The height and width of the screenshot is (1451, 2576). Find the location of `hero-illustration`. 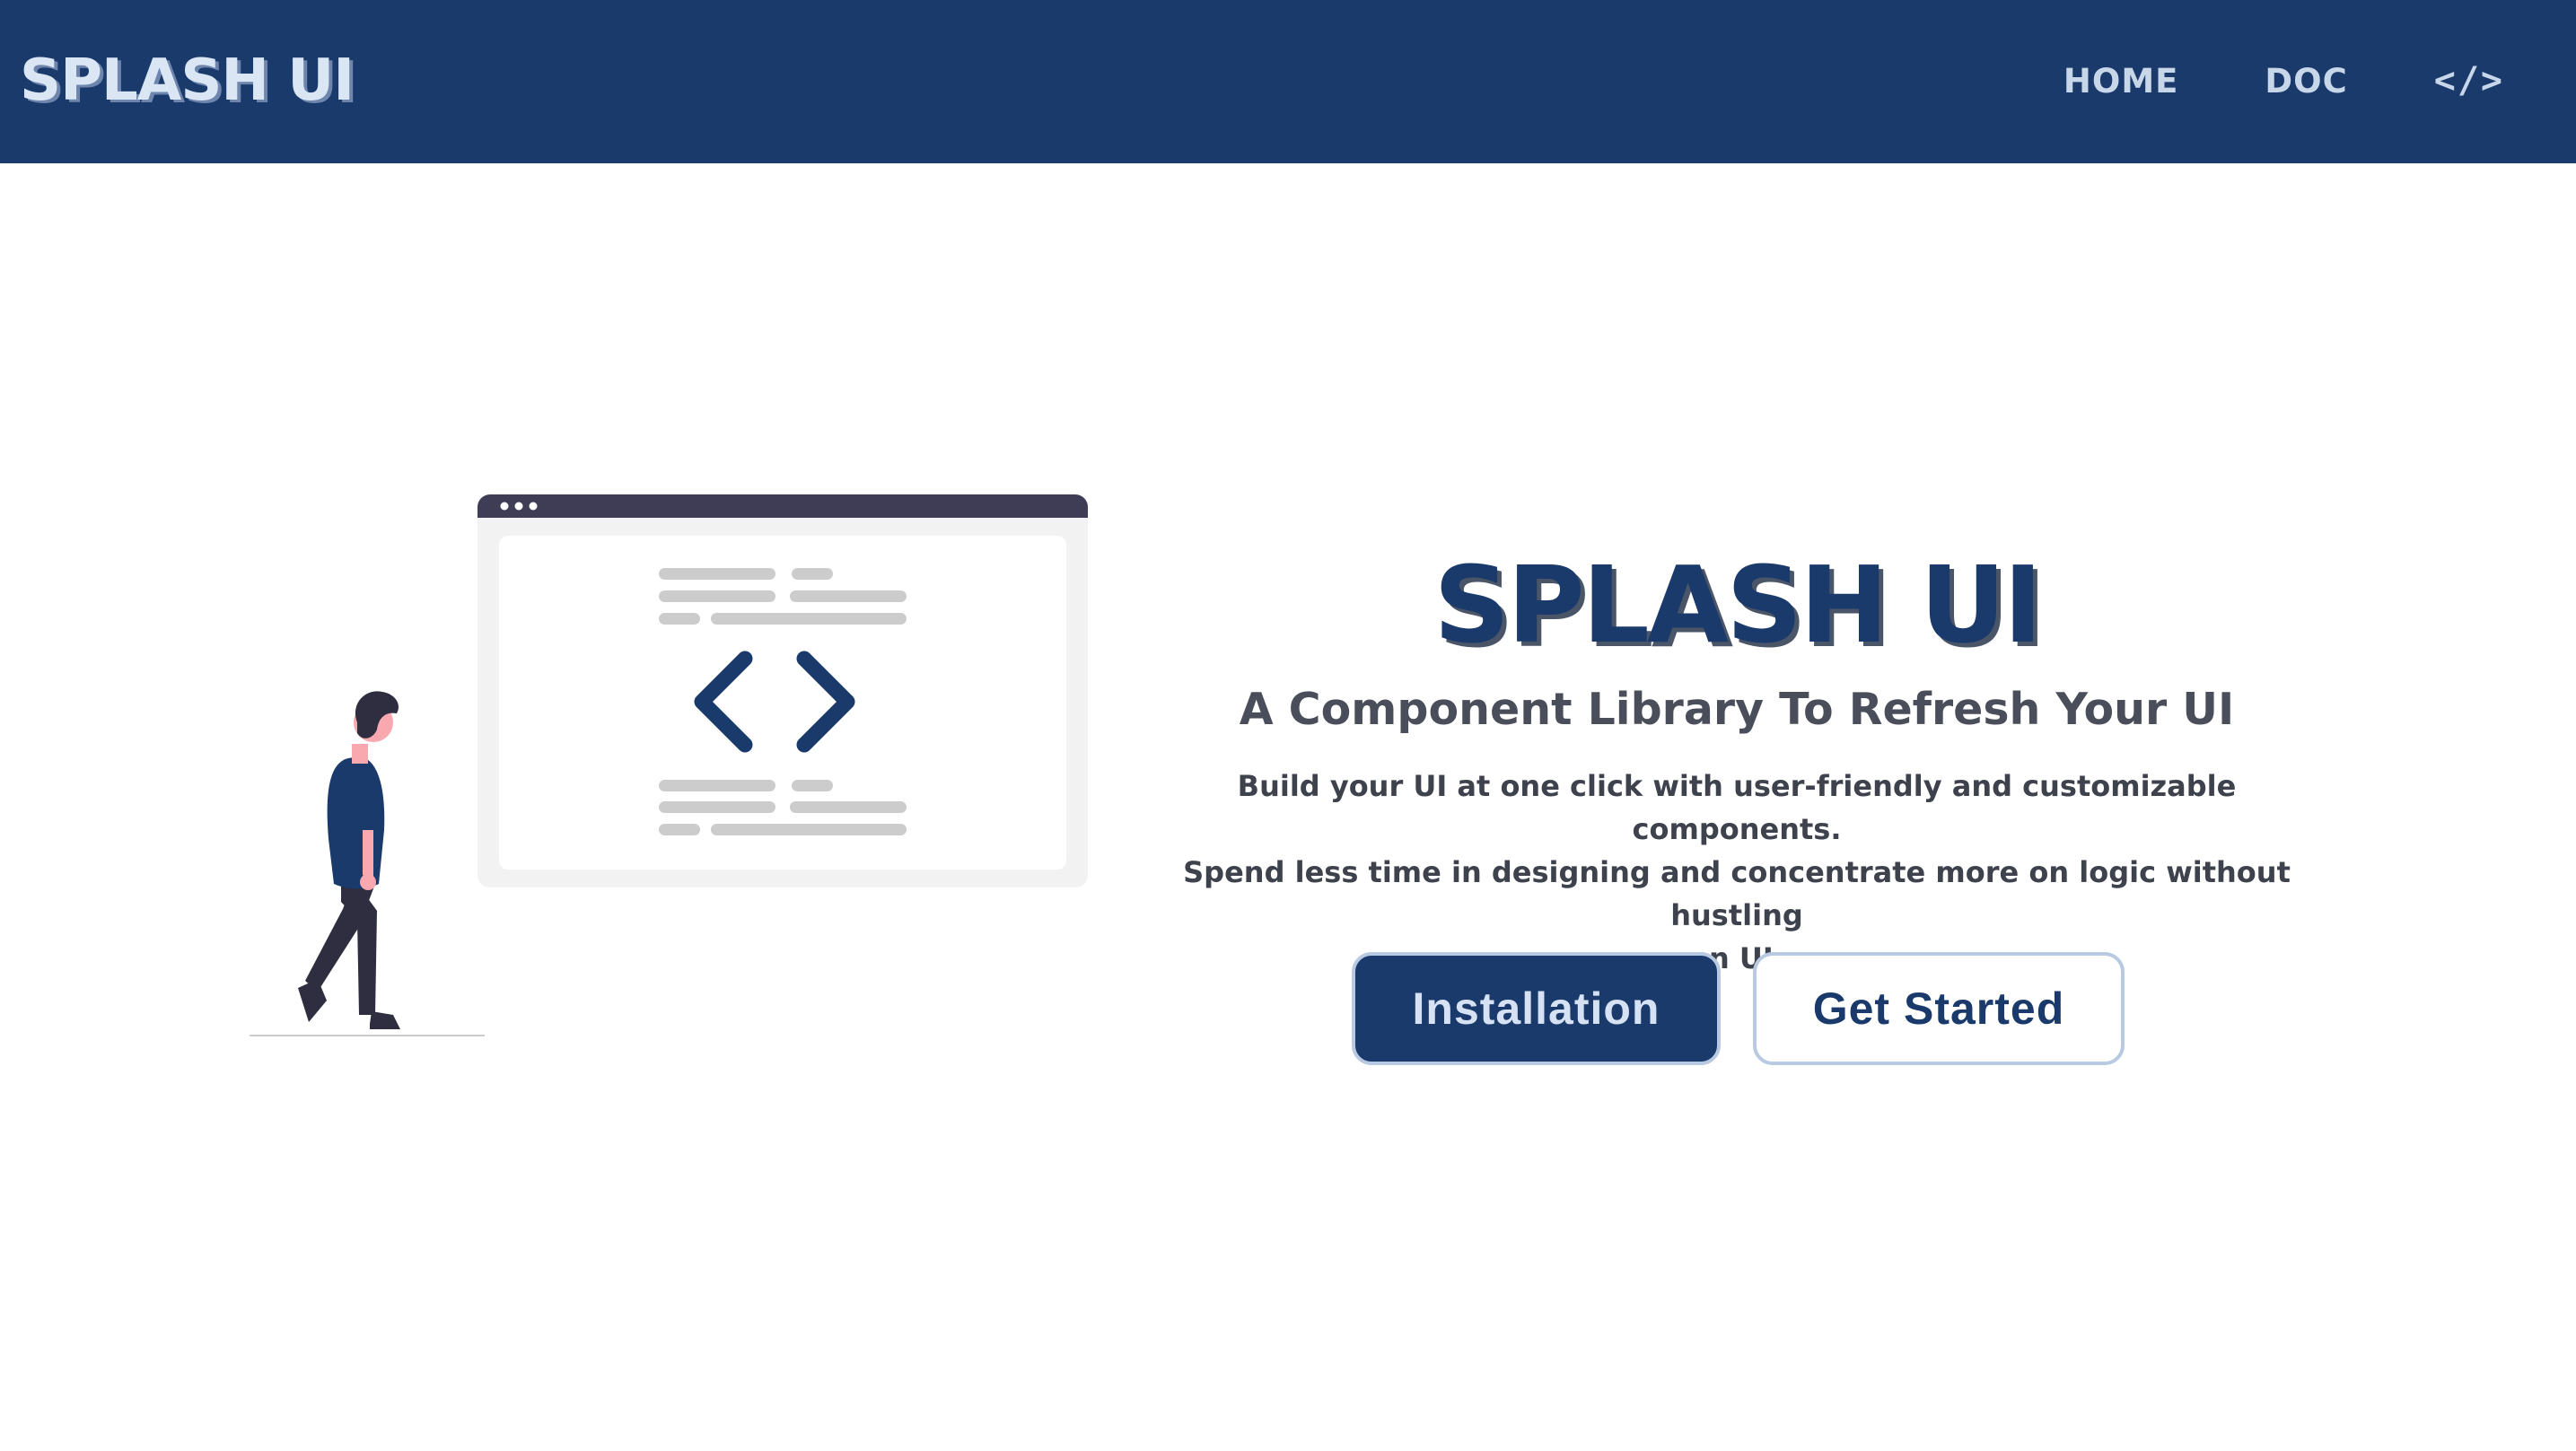

hero-illustration is located at coordinates (668, 767).